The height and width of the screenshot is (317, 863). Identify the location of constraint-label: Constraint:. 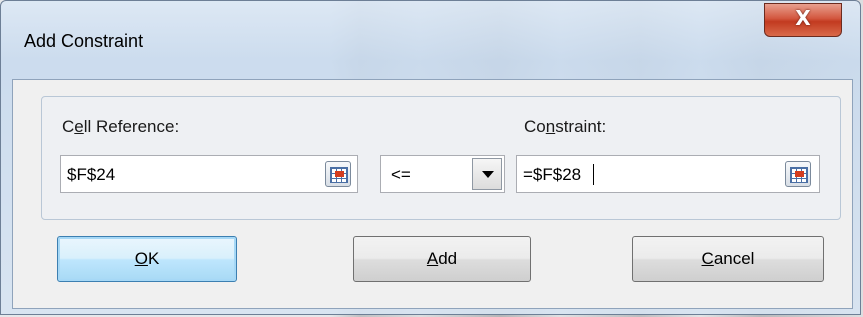
(565, 126).